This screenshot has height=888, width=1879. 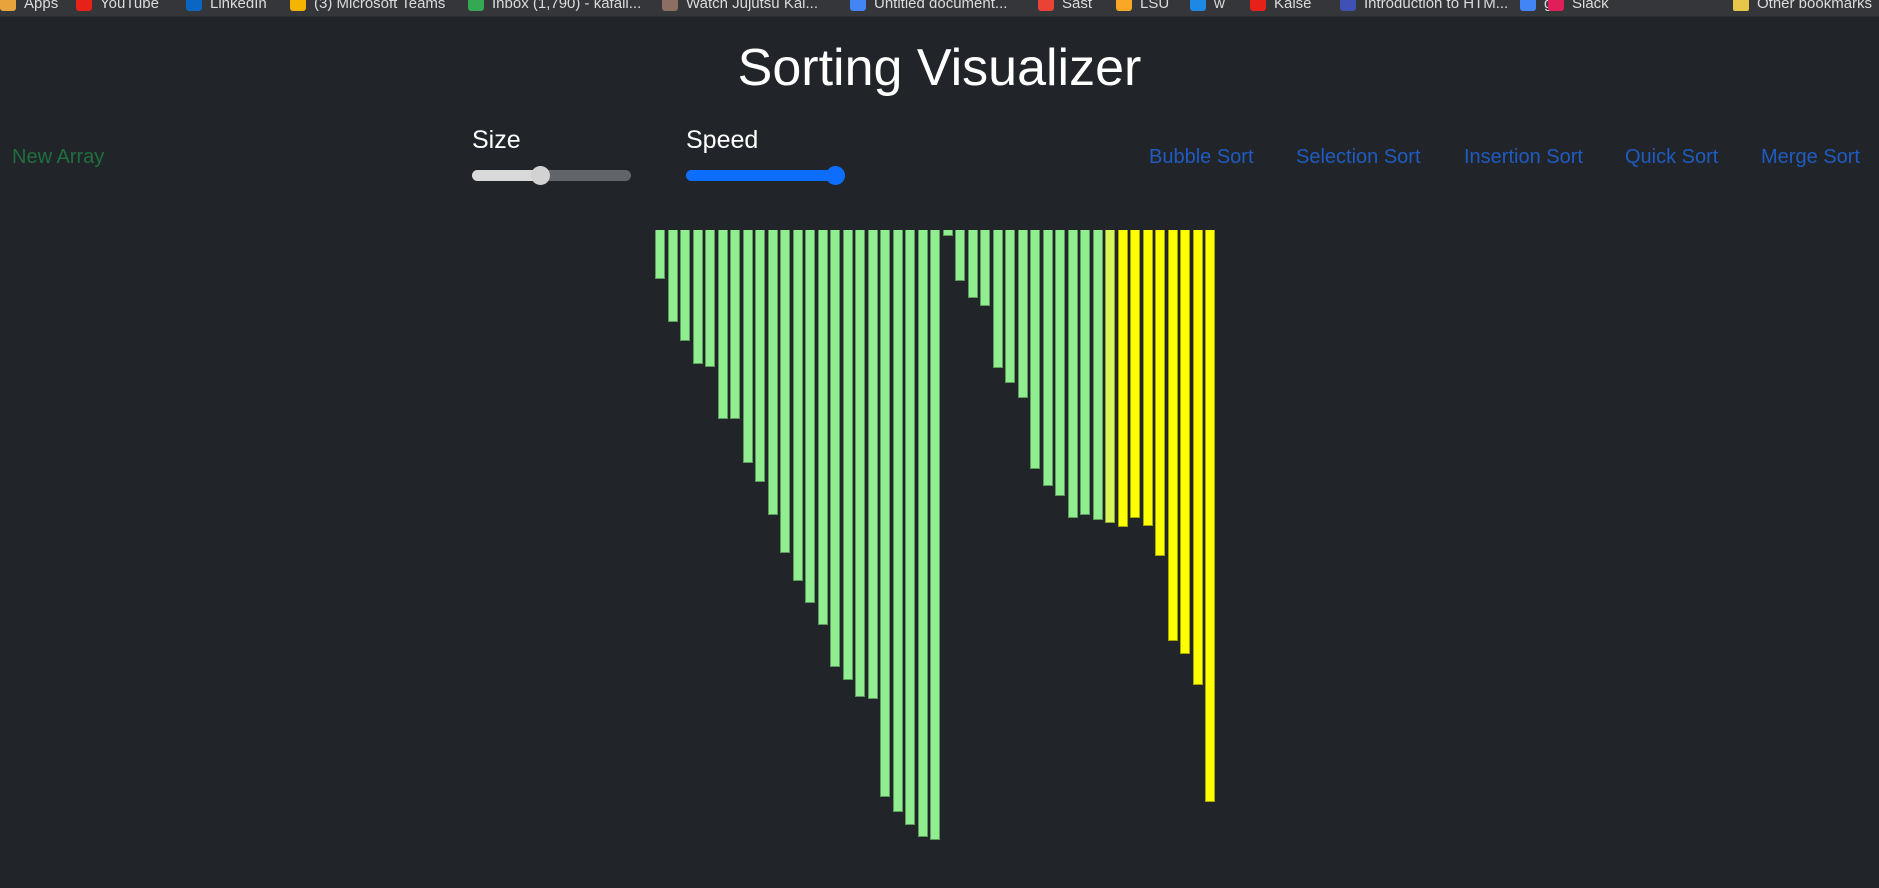 What do you see at coordinates (1124, 5) in the screenshot?
I see `lsu-icon` at bounding box center [1124, 5].